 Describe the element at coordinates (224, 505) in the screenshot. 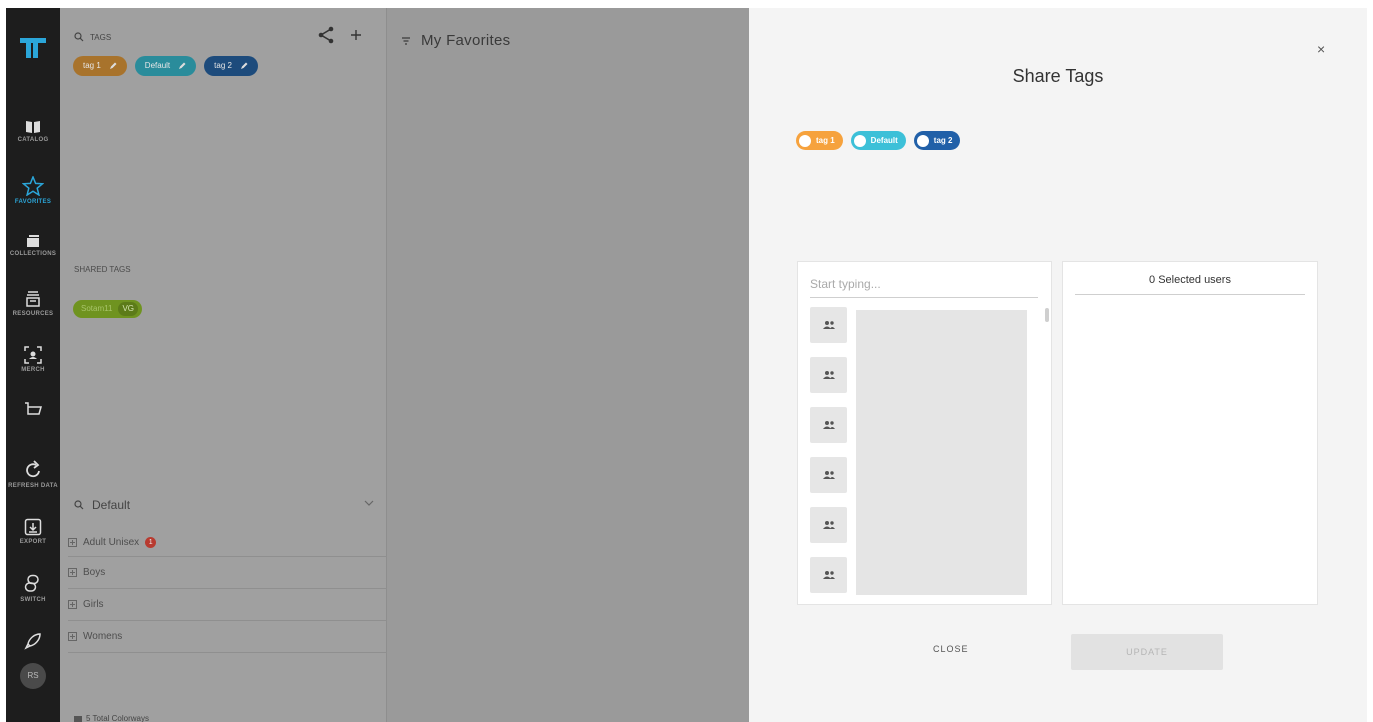

I see `default-tag-select: Default` at that location.